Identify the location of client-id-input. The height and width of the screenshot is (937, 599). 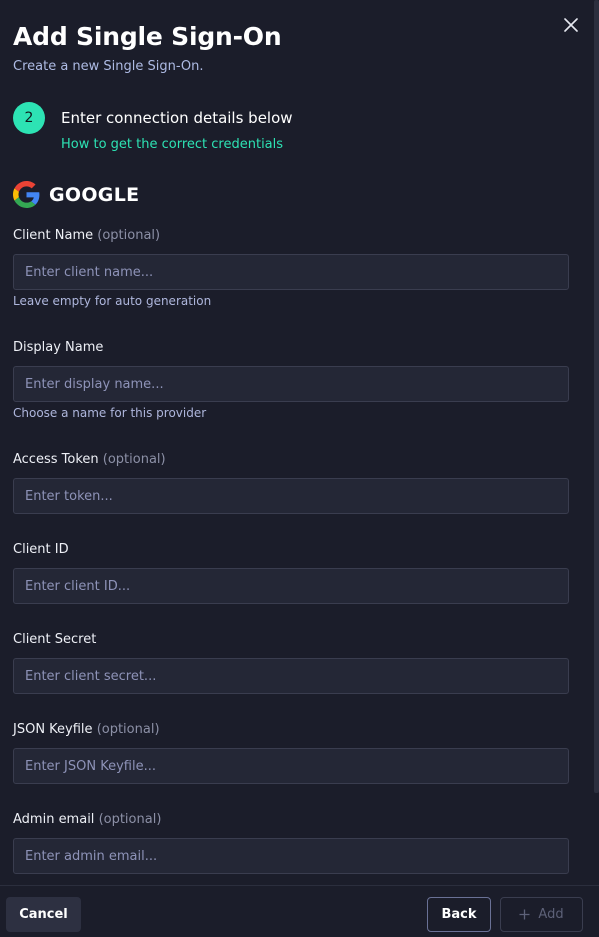
(291, 586).